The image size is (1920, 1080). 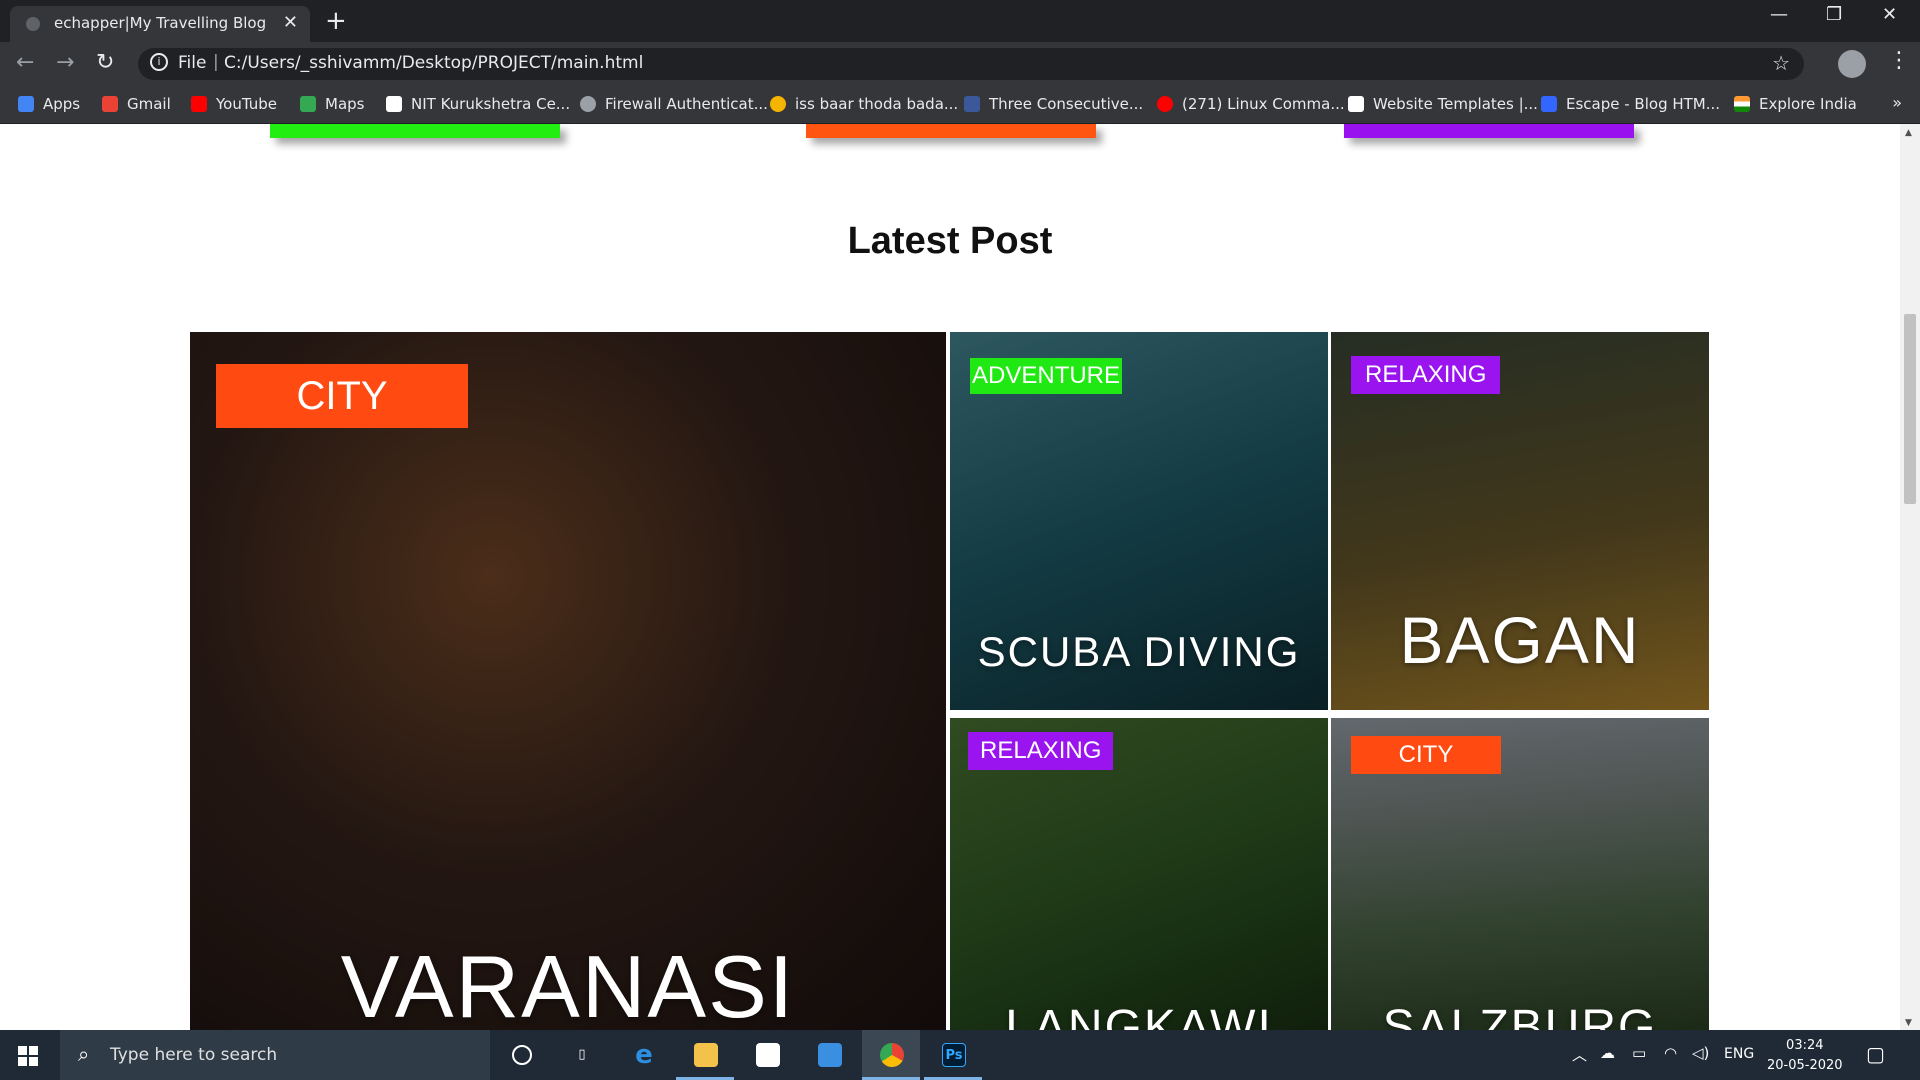 What do you see at coordinates (1139, 521) in the screenshot?
I see `post-card-scuba-diving: ADVENTURE SCUBA DIVING` at bounding box center [1139, 521].